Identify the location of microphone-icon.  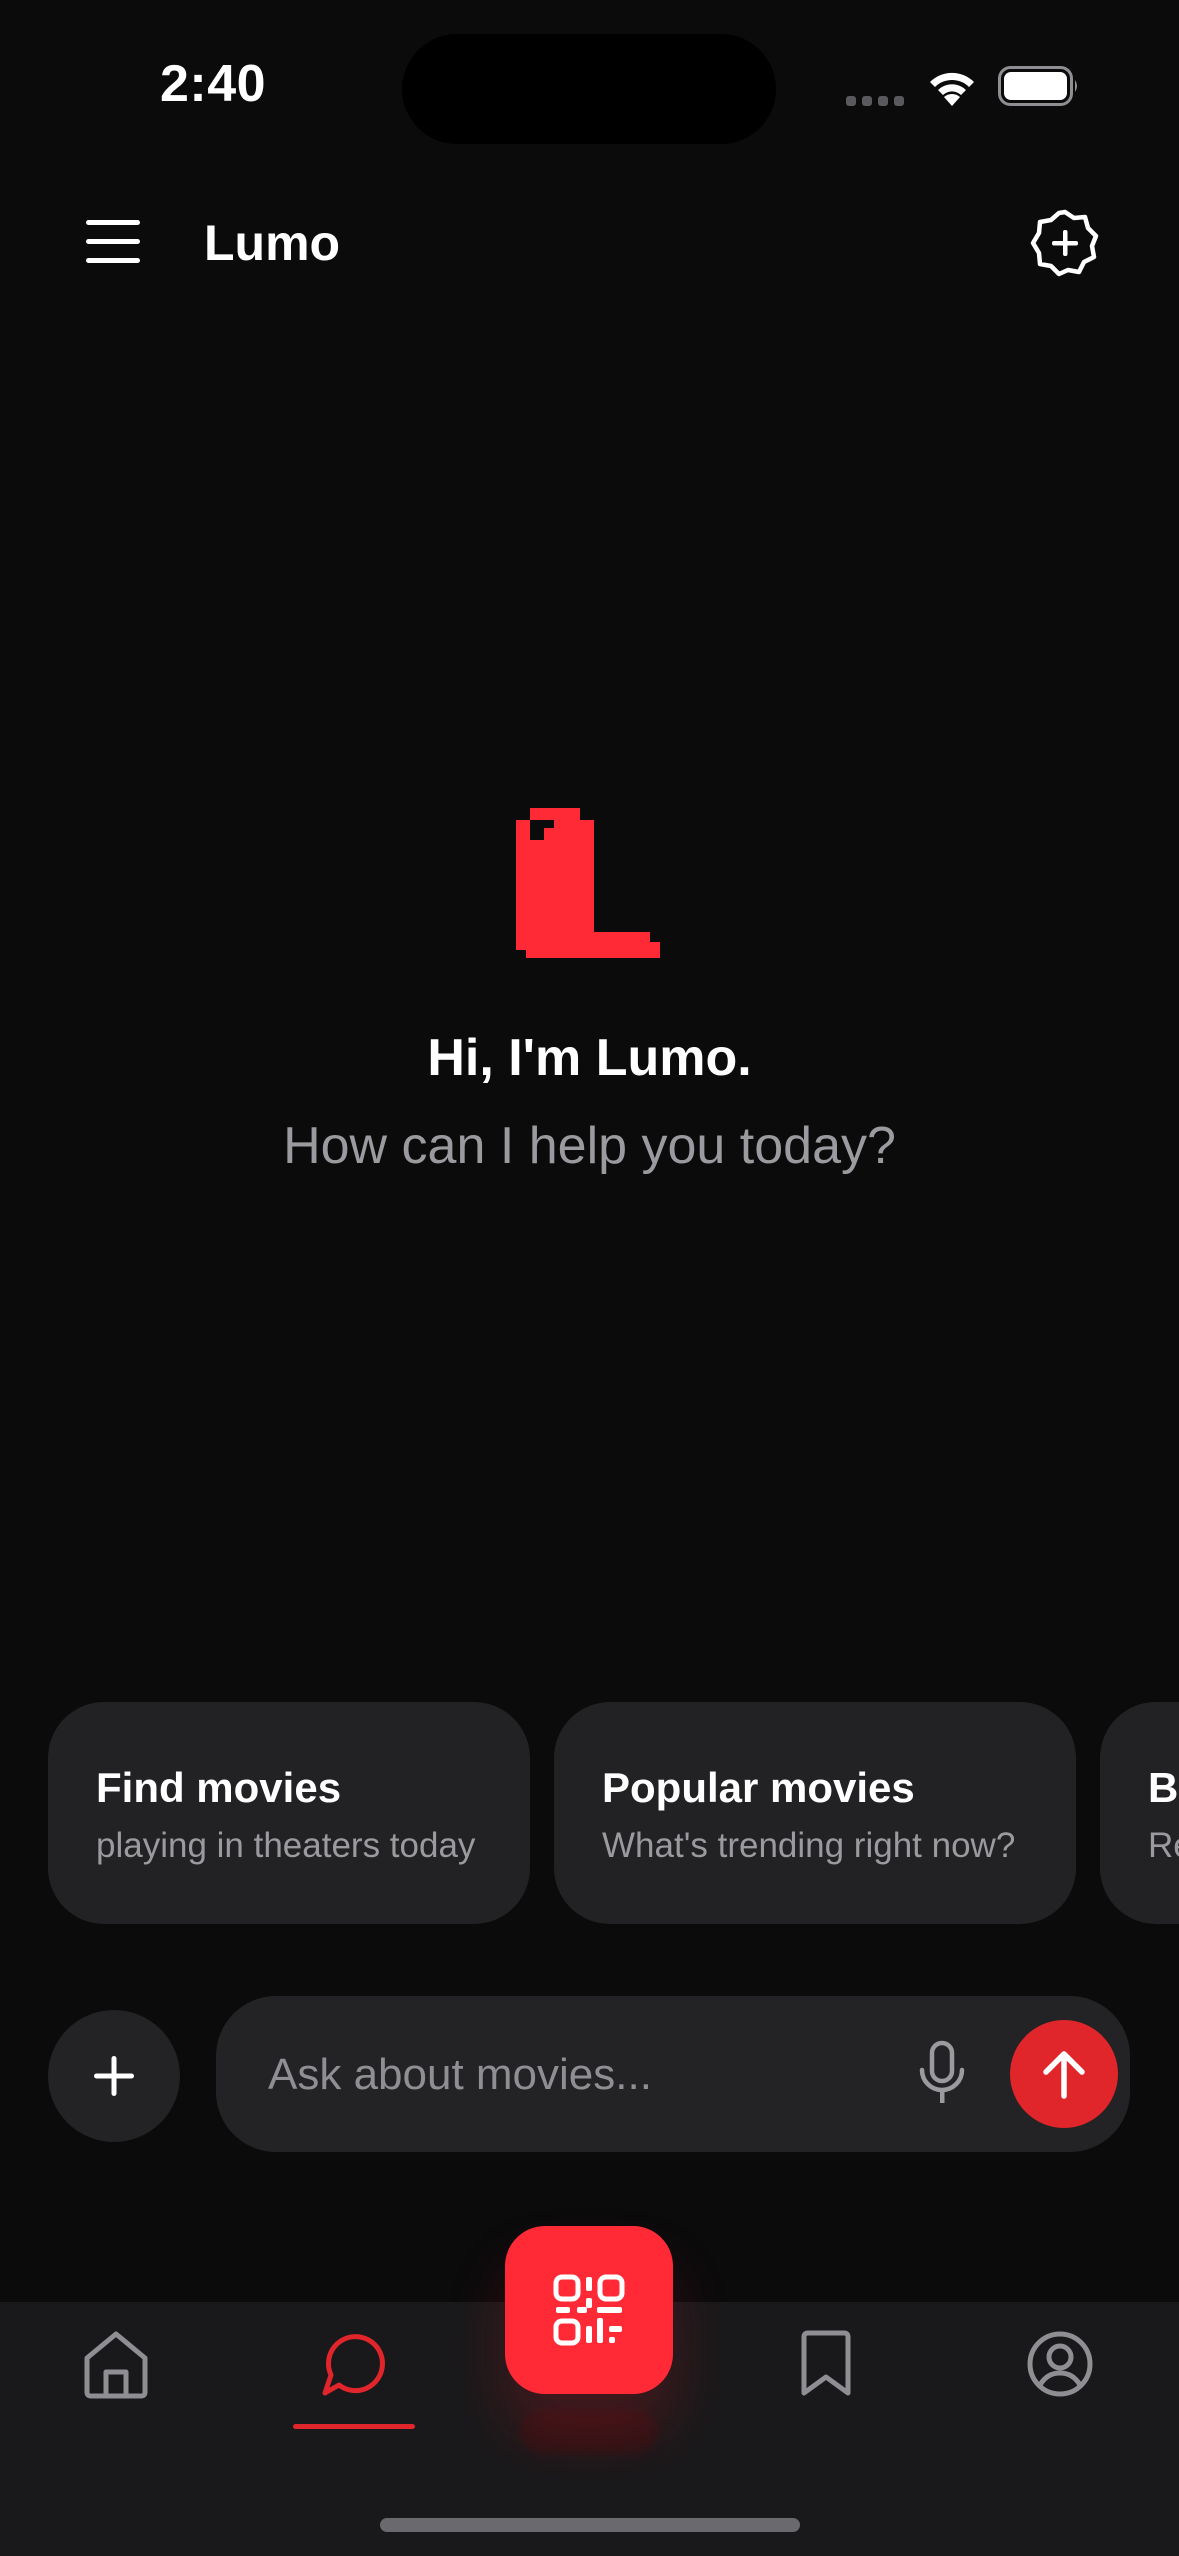
(942, 2071).